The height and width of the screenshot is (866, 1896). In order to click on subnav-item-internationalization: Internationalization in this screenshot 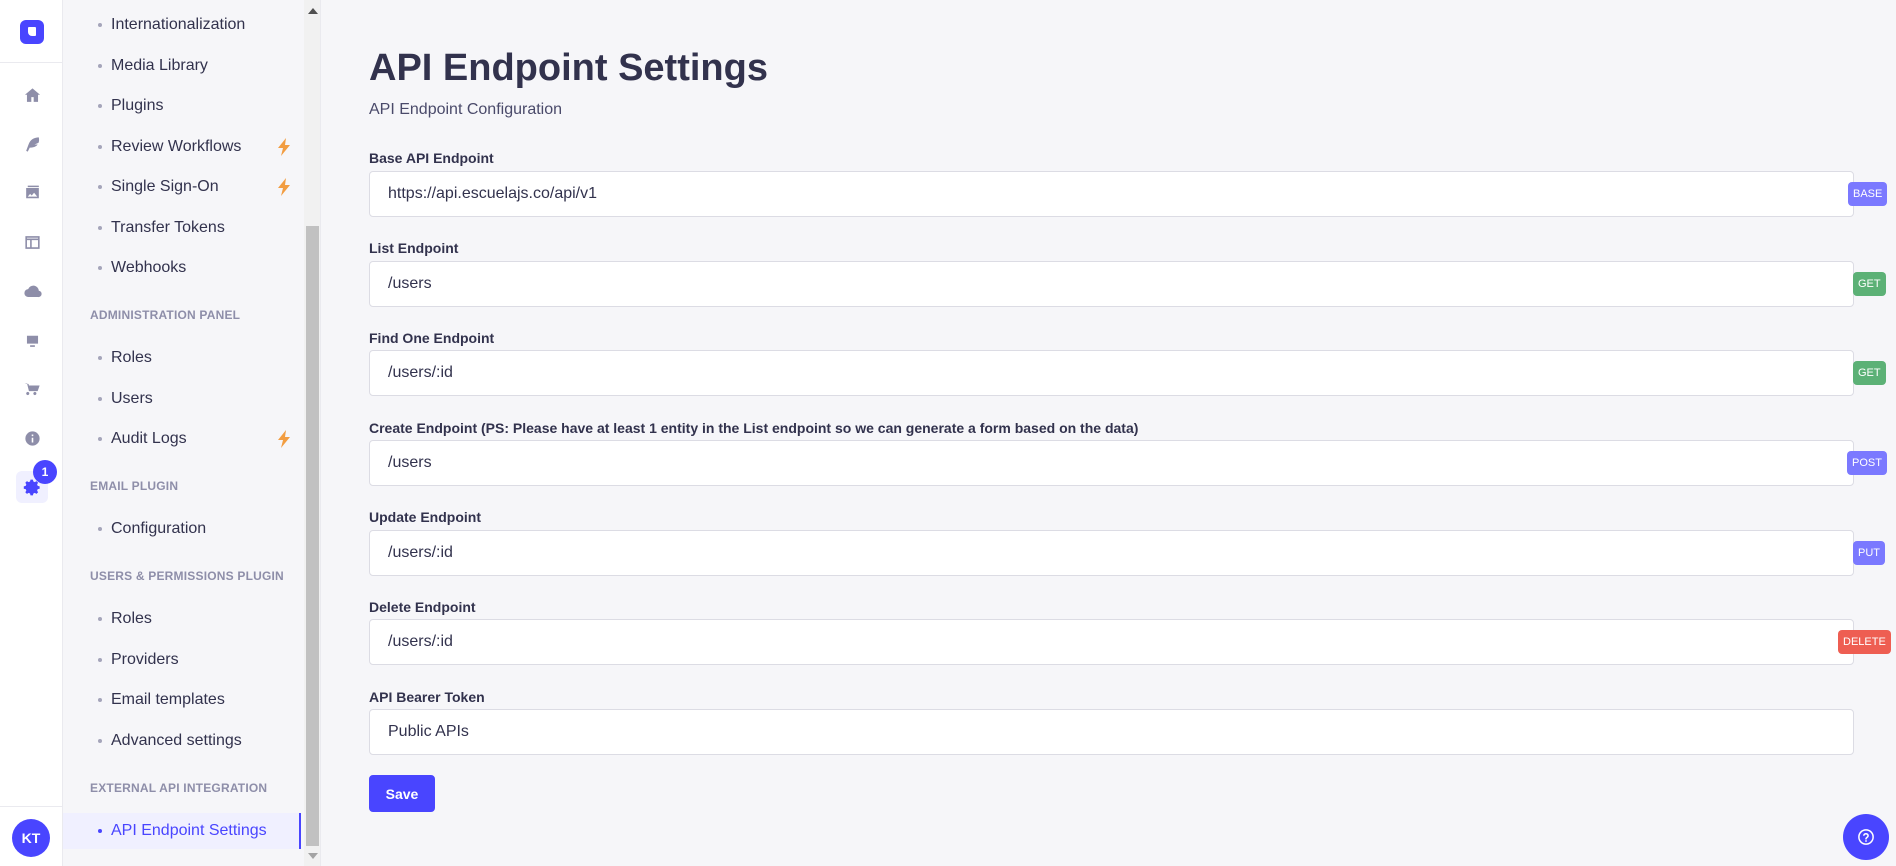, I will do `click(182, 25)`.